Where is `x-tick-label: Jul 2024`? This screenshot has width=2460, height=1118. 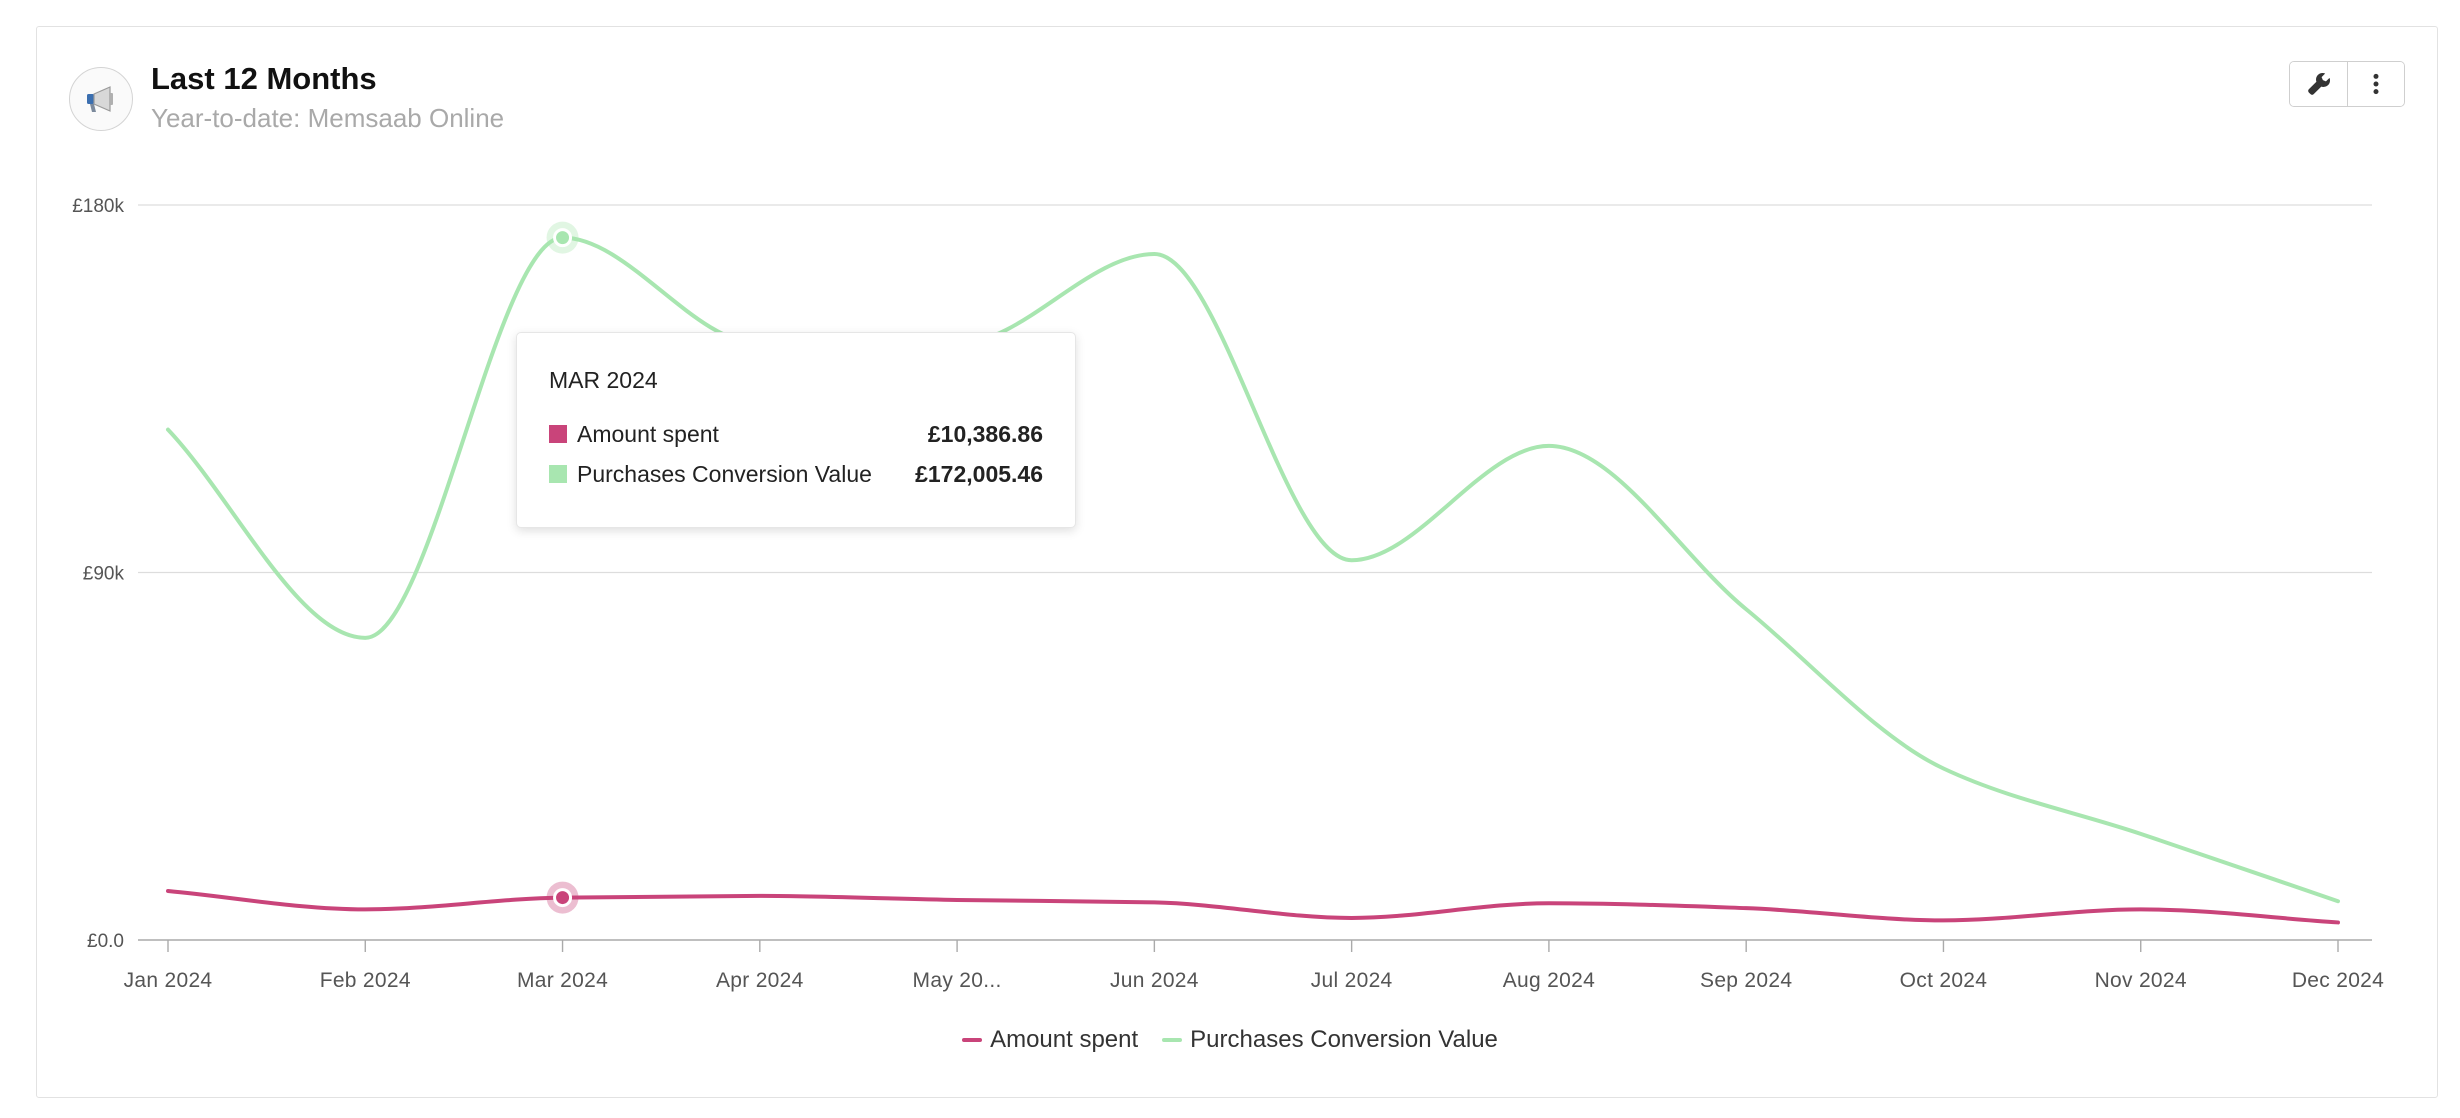 x-tick-label: Jul 2024 is located at coordinates (1352, 980).